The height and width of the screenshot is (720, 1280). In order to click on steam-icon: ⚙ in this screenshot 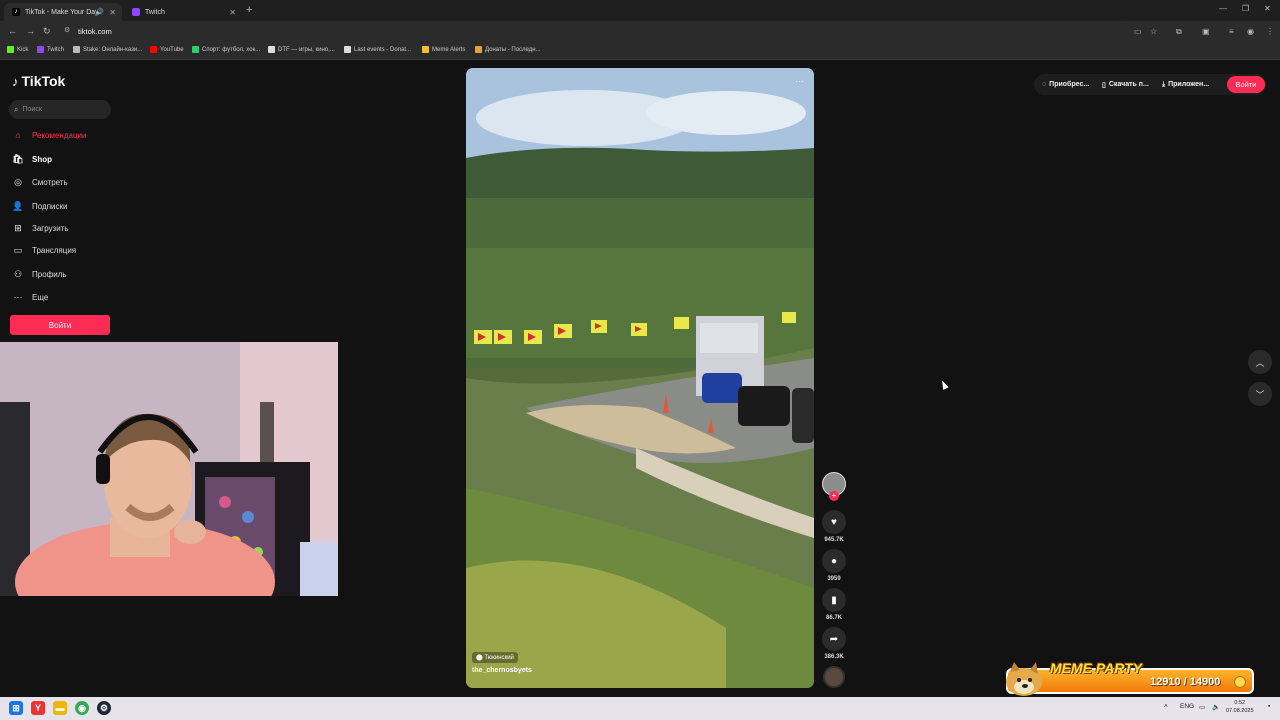, I will do `click(104, 708)`.